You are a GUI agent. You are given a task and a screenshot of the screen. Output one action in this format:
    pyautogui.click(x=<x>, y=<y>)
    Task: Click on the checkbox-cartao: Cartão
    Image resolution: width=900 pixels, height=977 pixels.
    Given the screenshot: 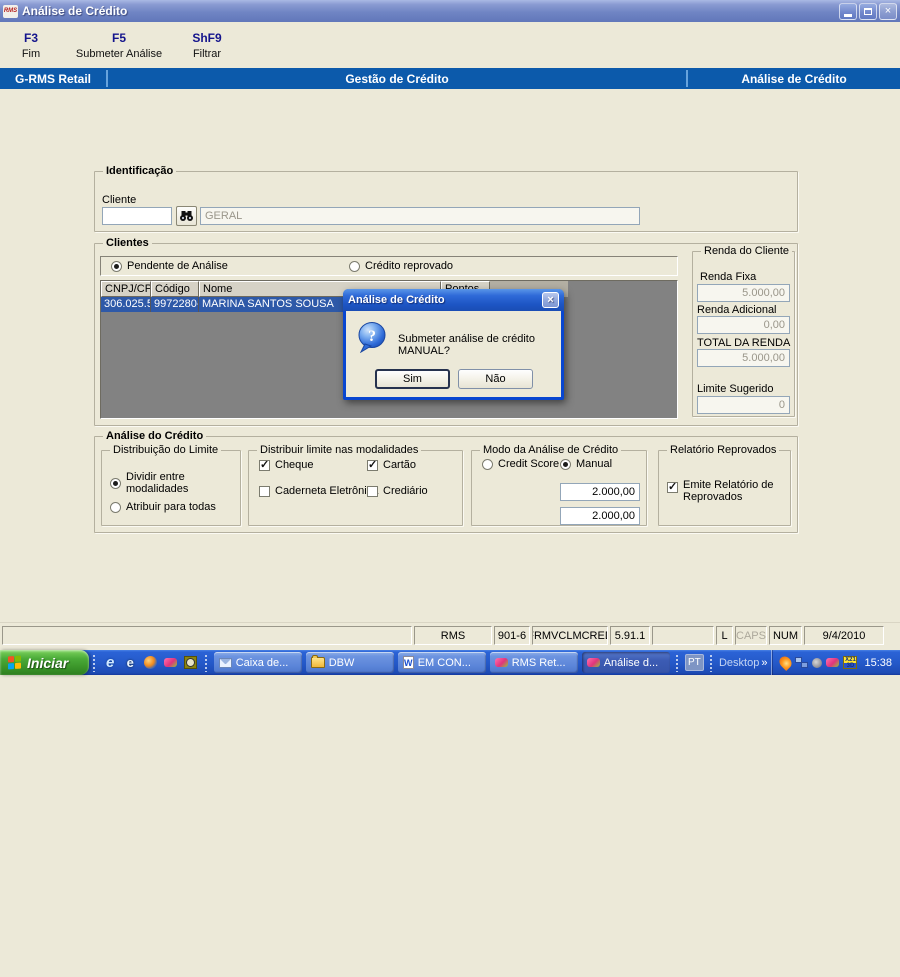 What is the action you would take?
    pyautogui.click(x=391, y=464)
    